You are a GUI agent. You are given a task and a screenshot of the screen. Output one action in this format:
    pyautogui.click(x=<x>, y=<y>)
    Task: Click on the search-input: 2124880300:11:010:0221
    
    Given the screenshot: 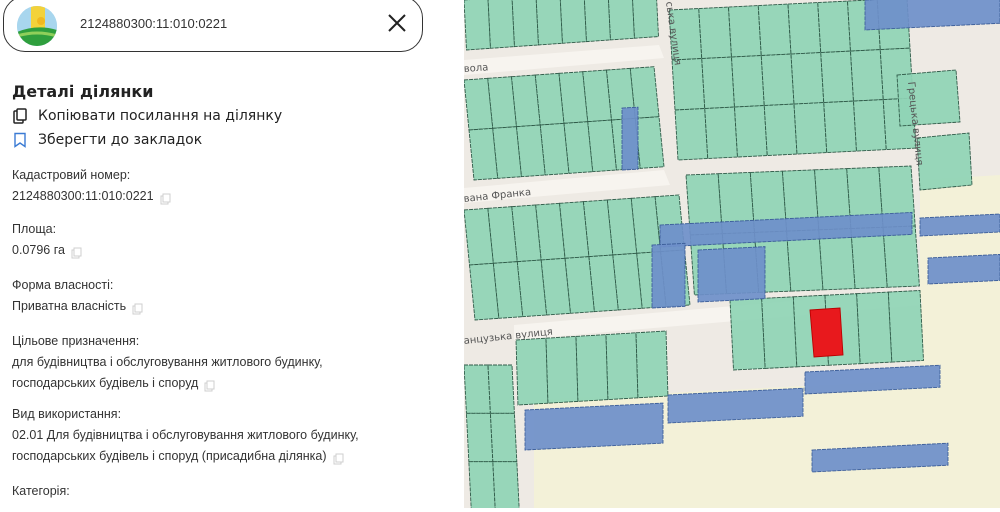 What is the action you would take?
    pyautogui.click(x=153, y=23)
    